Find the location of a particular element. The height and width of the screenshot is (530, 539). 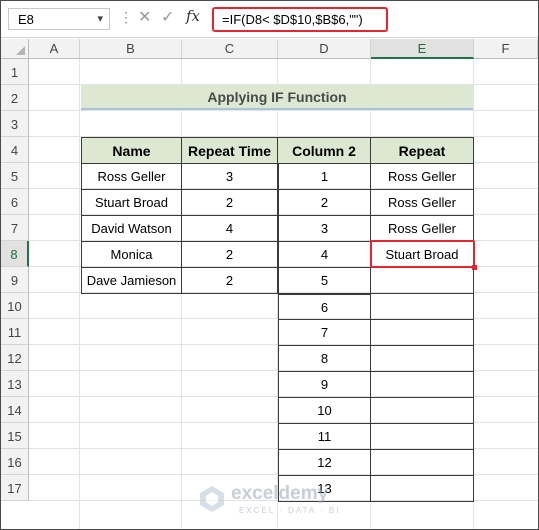

enter-check-icon: ✓ is located at coordinates (167, 17).